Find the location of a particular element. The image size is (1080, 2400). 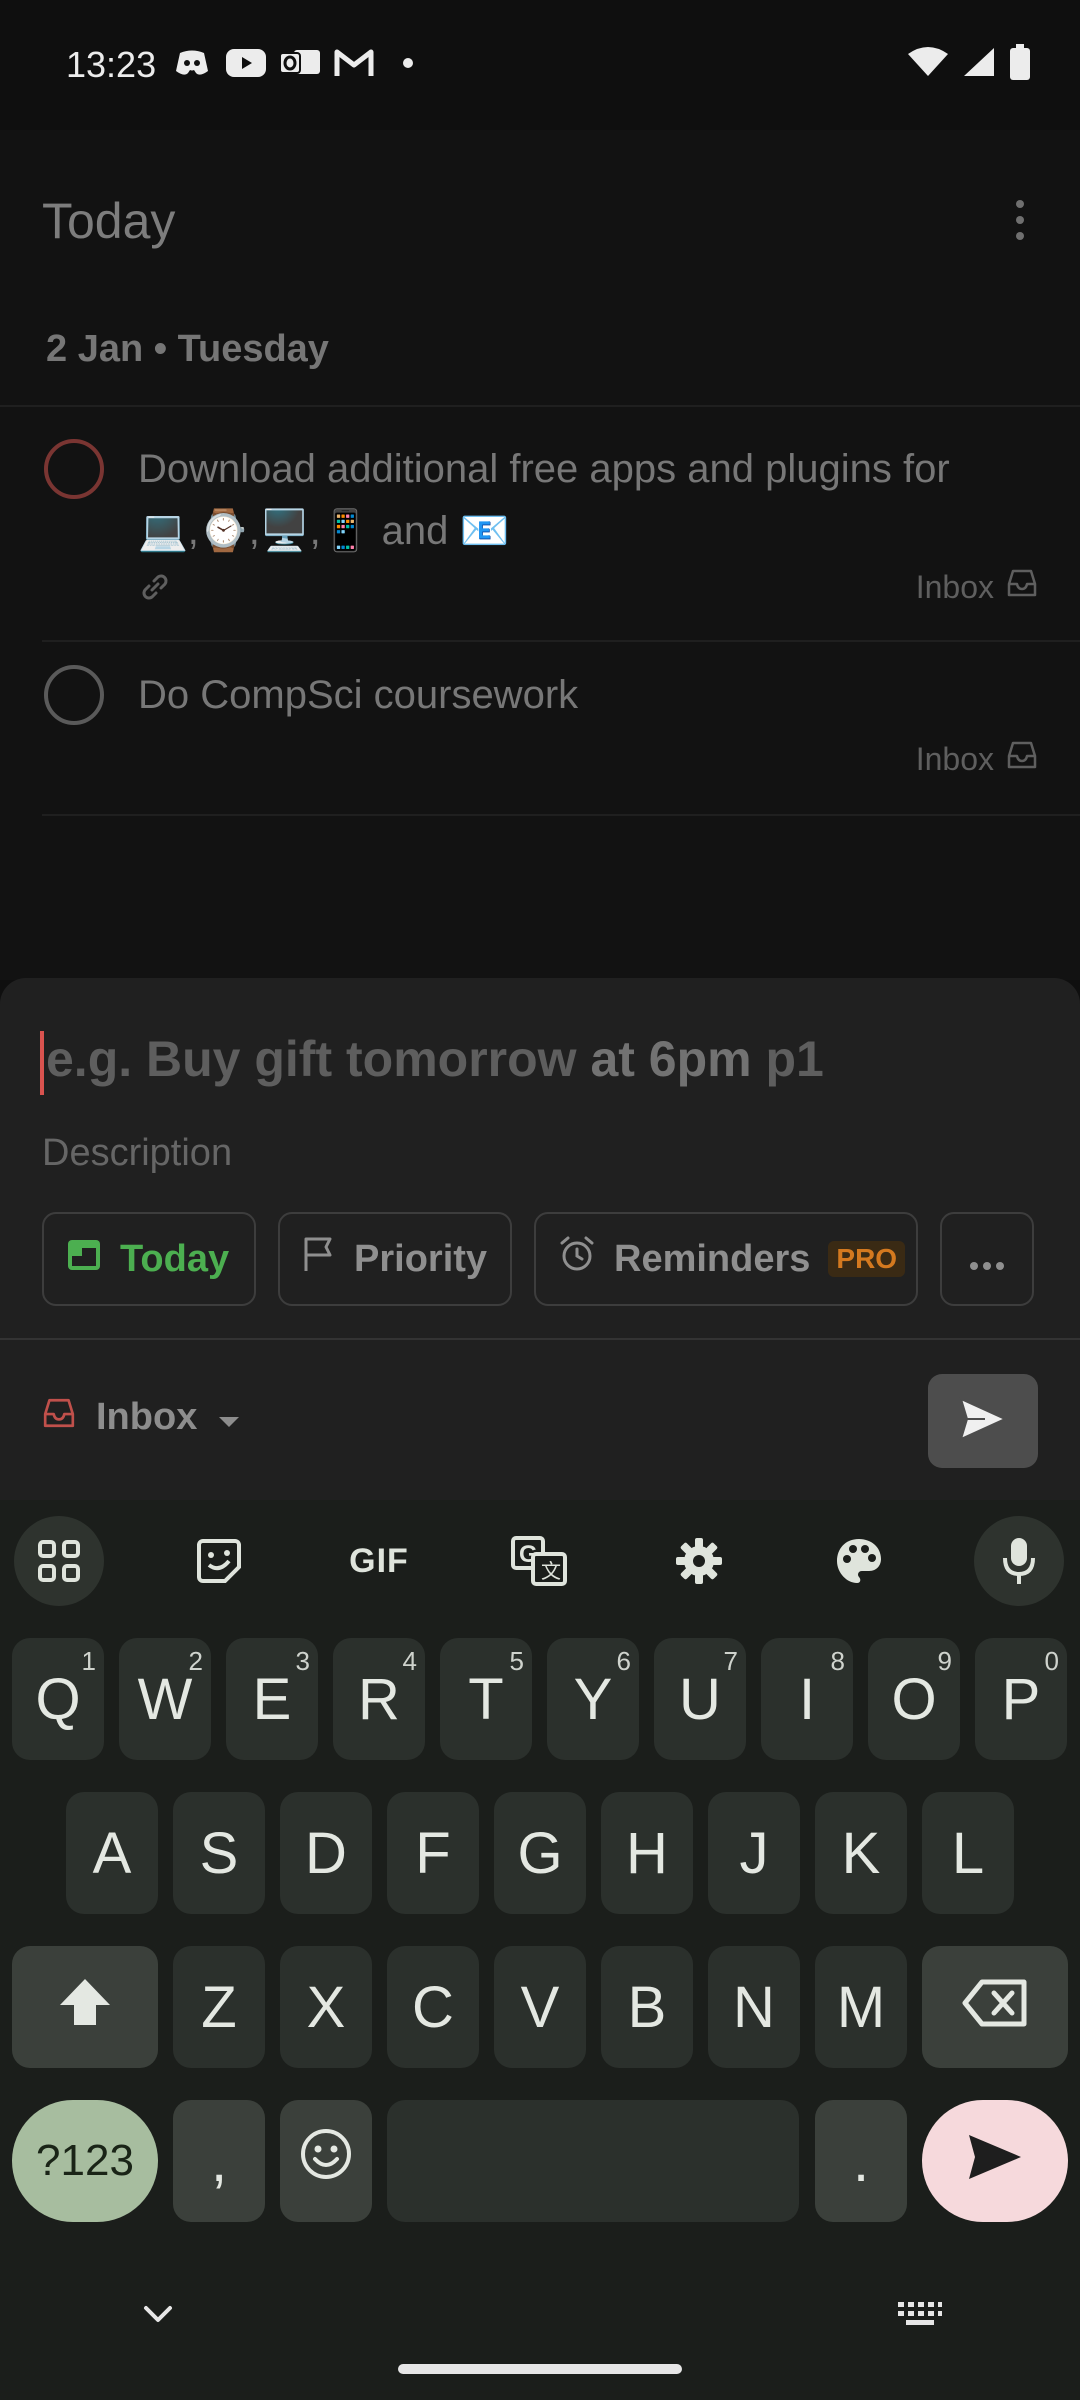

discord-icon is located at coordinates (192, 63).